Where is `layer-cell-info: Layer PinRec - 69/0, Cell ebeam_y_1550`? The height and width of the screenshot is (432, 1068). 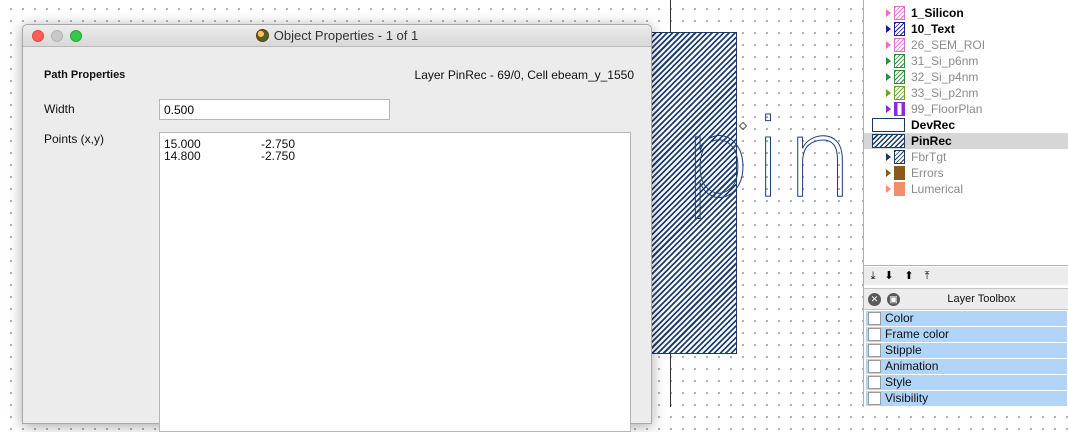
layer-cell-info: Layer PinRec - 69/0, Cell ebeam_y_1550 is located at coordinates (524, 75).